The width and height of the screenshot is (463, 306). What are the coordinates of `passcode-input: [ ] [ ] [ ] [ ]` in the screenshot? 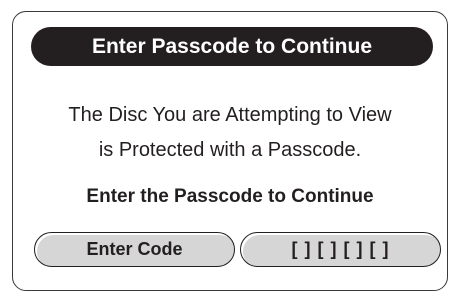 It's located at (340, 249).